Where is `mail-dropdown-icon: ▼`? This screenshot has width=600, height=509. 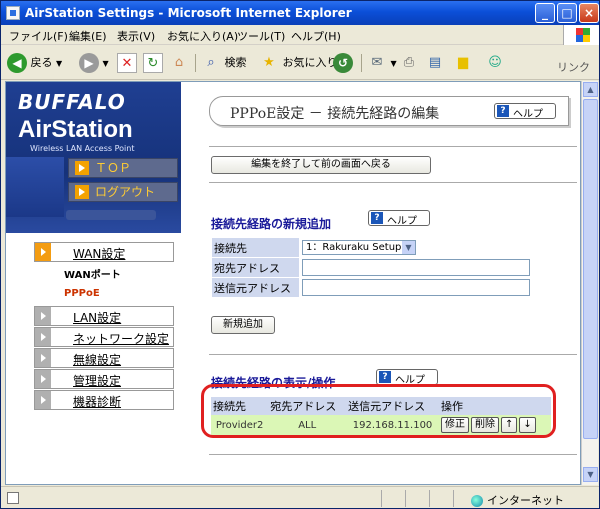 mail-dropdown-icon: ▼ is located at coordinates (394, 63).